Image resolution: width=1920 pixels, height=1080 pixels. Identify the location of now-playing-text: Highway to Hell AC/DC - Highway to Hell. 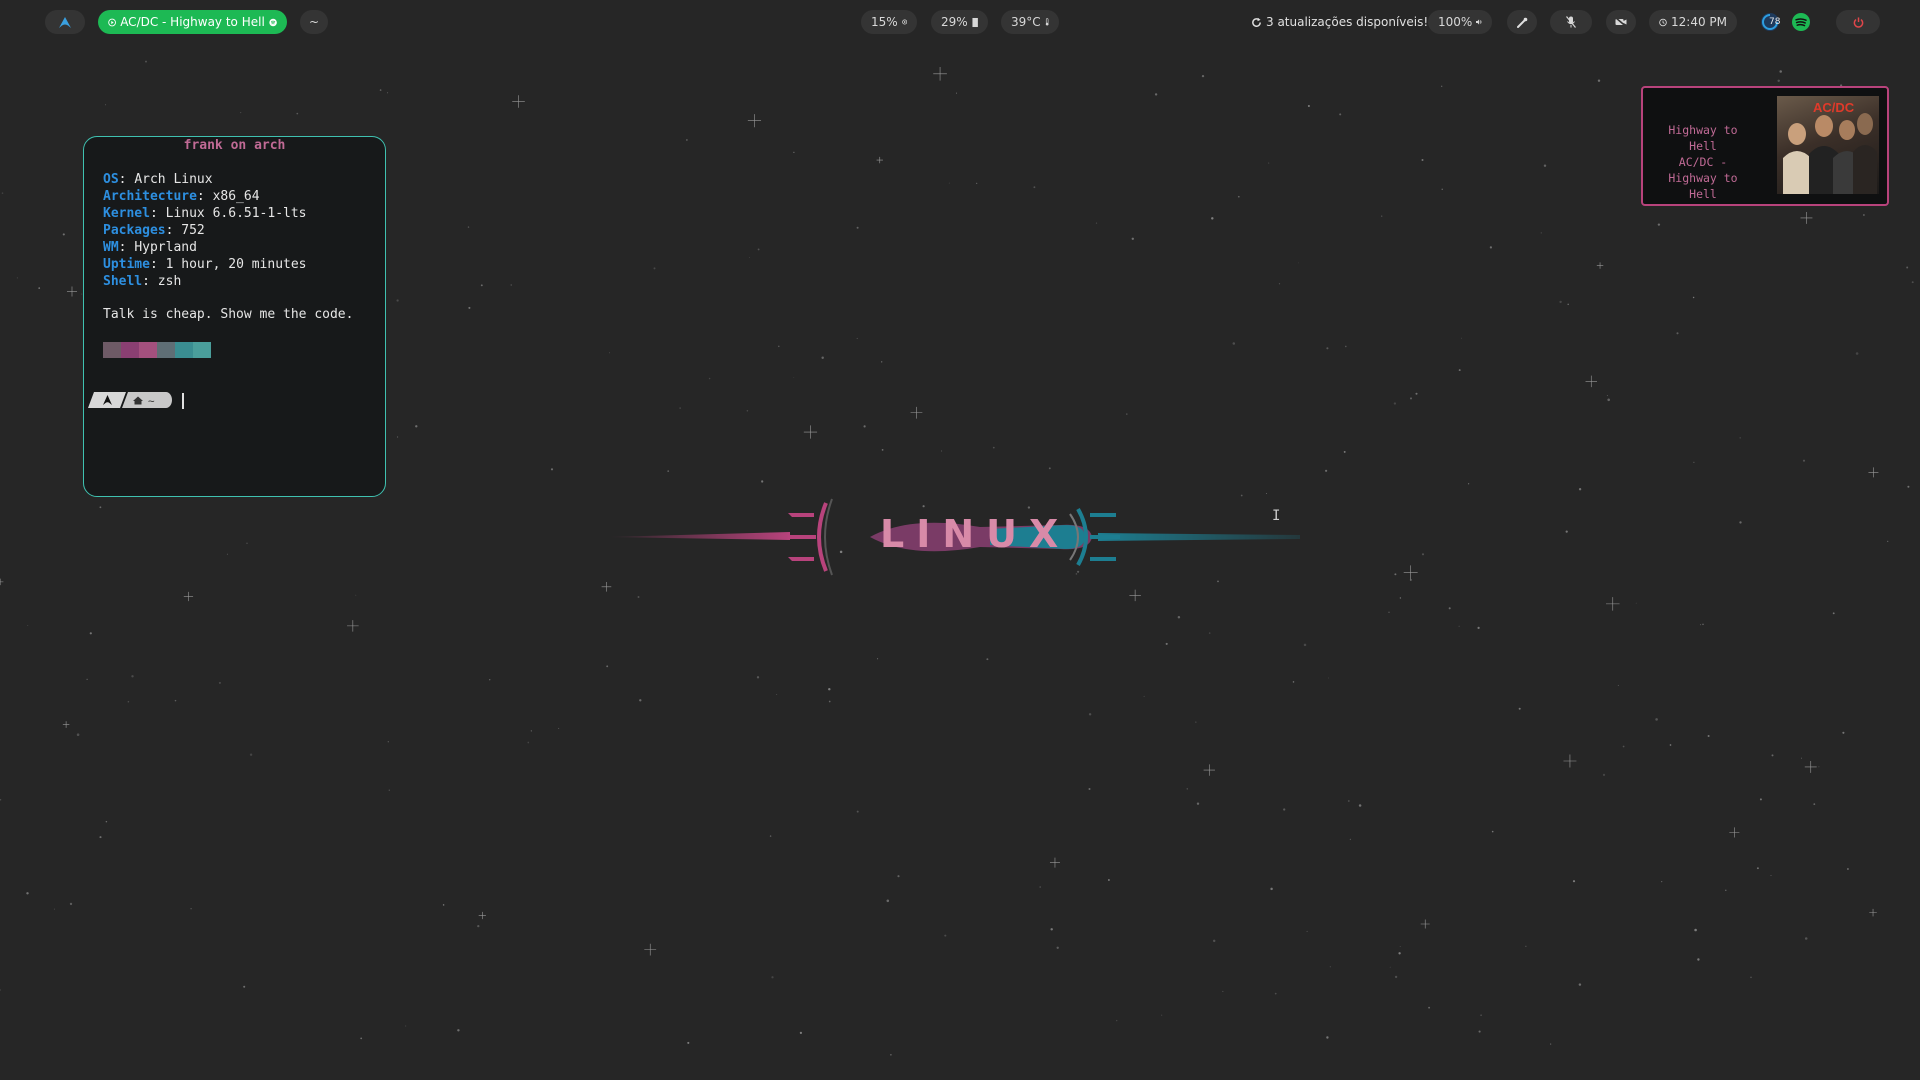
(1703, 162).